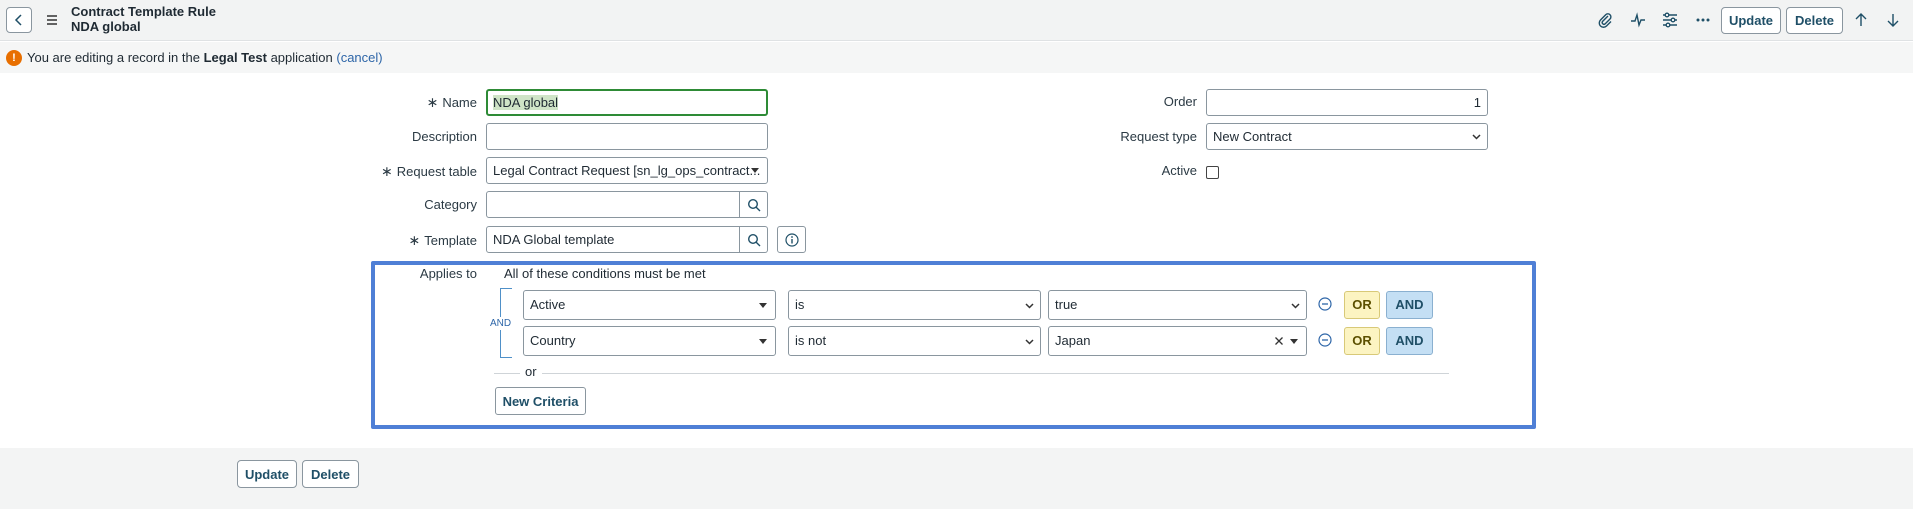 This screenshot has width=1913, height=509. What do you see at coordinates (811, 340) in the screenshot?
I see `condition-operator-value: is not` at bounding box center [811, 340].